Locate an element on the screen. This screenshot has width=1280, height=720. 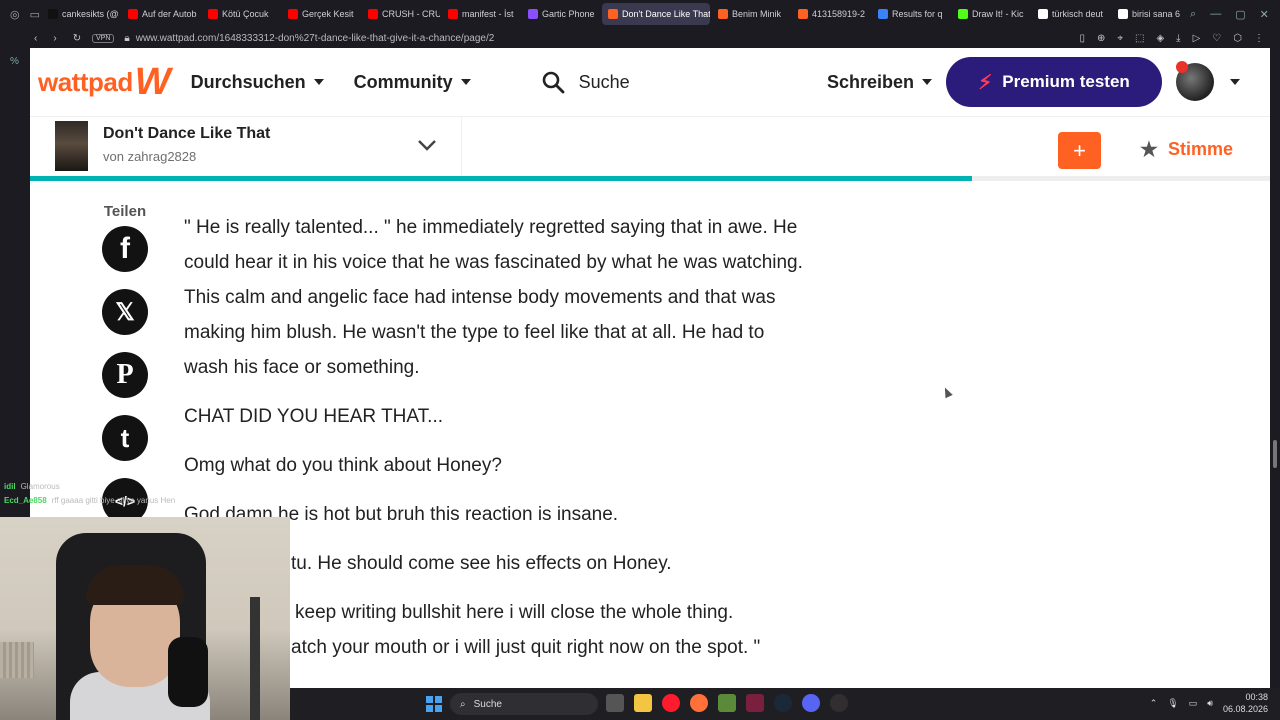
taskbar-search: ⌕ Suche is located at coordinates (524, 704).